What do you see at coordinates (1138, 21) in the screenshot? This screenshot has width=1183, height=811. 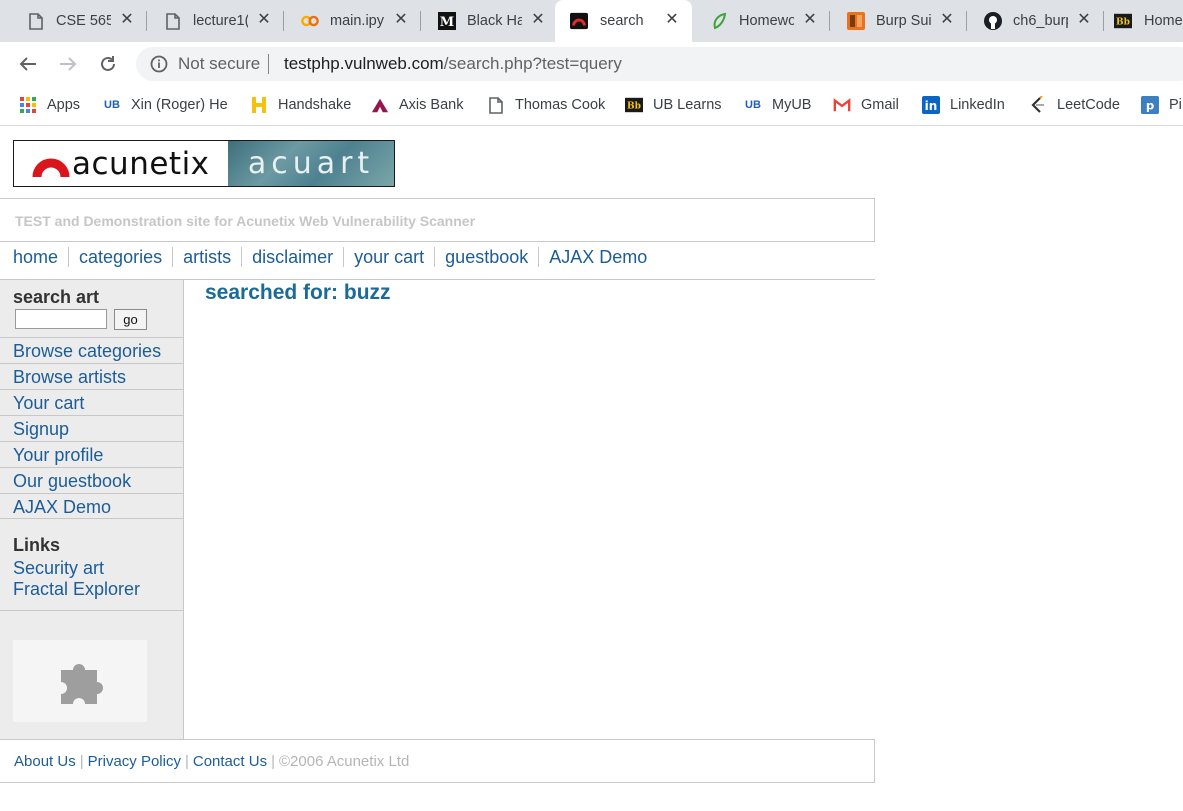 I see `tab-home: Bb Home` at bounding box center [1138, 21].